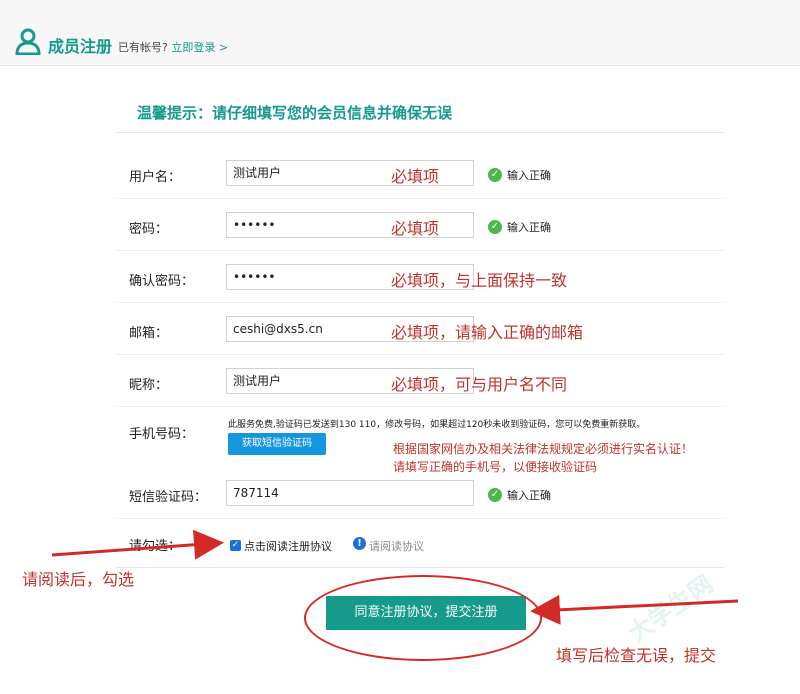  Describe the element at coordinates (137, 544) in the screenshot. I see `left-arrow` at that location.